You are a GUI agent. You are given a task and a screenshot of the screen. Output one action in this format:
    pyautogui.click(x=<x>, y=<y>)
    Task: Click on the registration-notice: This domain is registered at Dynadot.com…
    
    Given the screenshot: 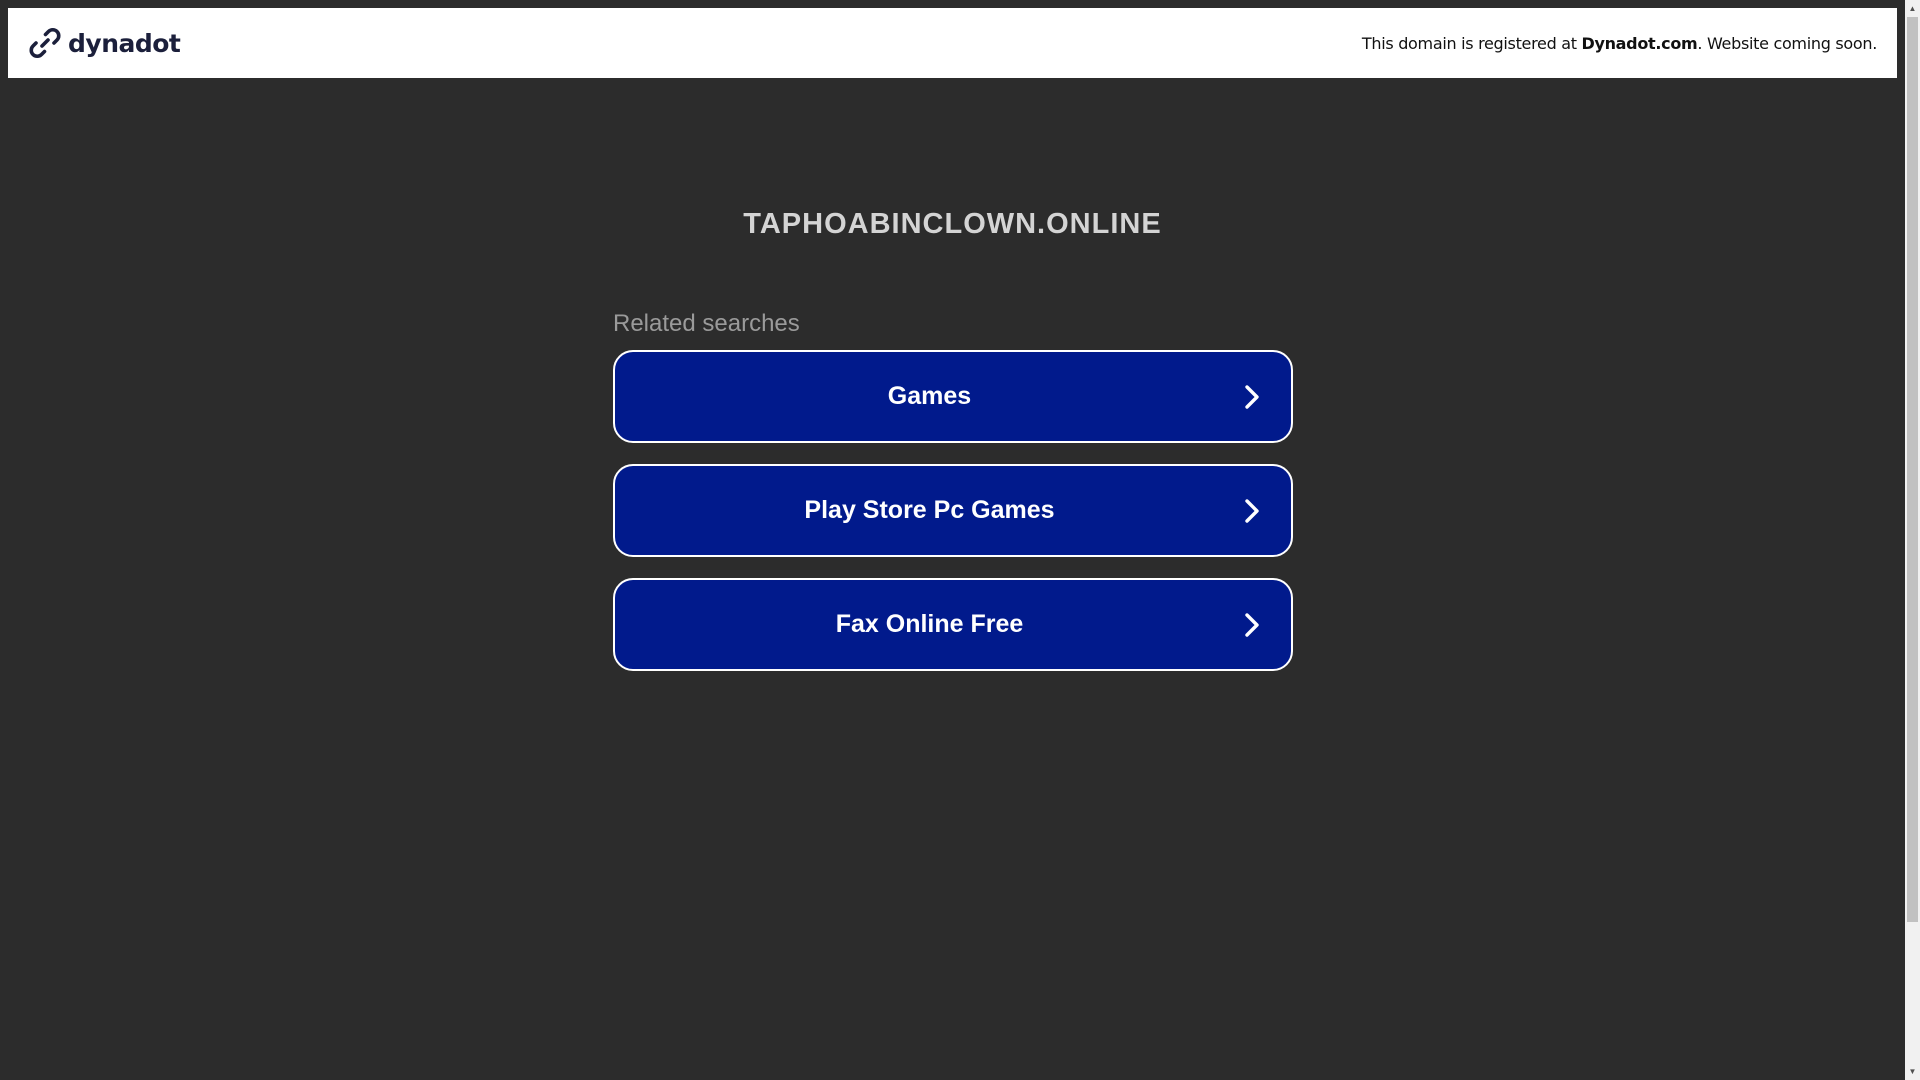 What is the action you would take?
    pyautogui.click(x=1619, y=43)
    